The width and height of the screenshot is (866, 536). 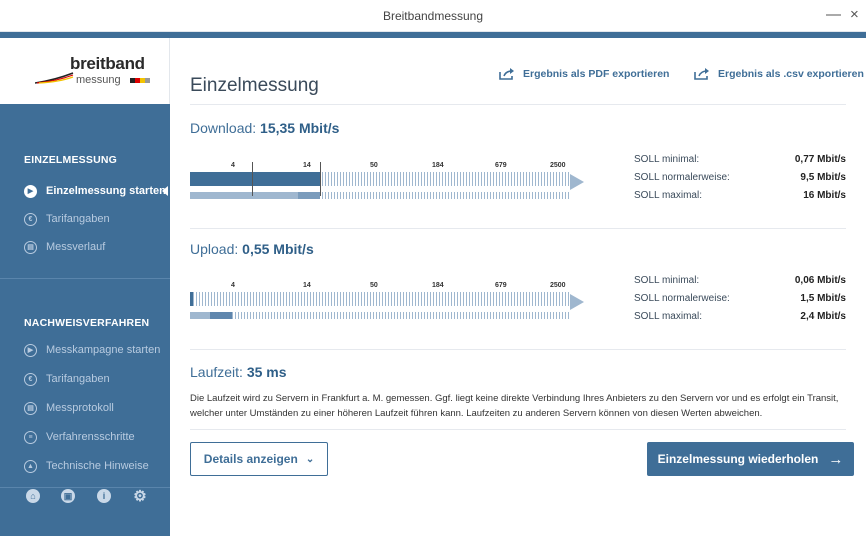 I want to click on soll-row: SOLL normalerweise: 9,5 Mbit/s, so click(x=740, y=177).